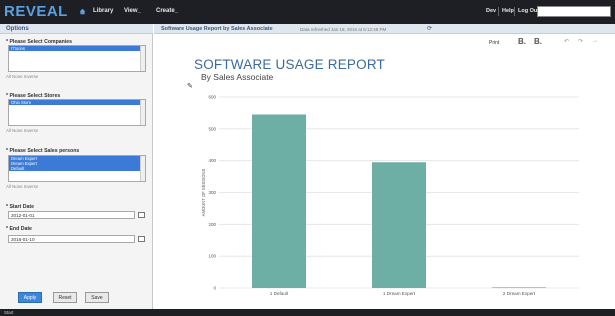 This screenshot has height=316, width=615. I want to click on app-logo: REVEAL, so click(36, 11).